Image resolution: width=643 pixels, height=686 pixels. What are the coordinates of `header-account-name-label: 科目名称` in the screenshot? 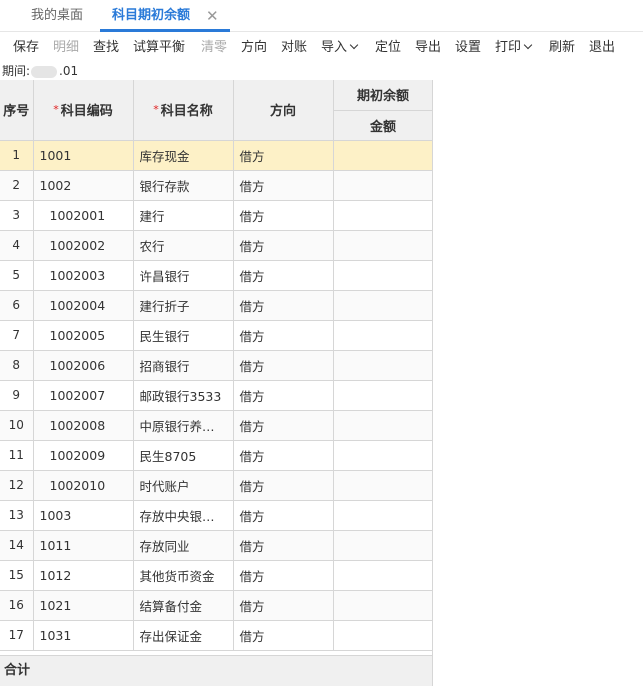 It's located at (186, 112).